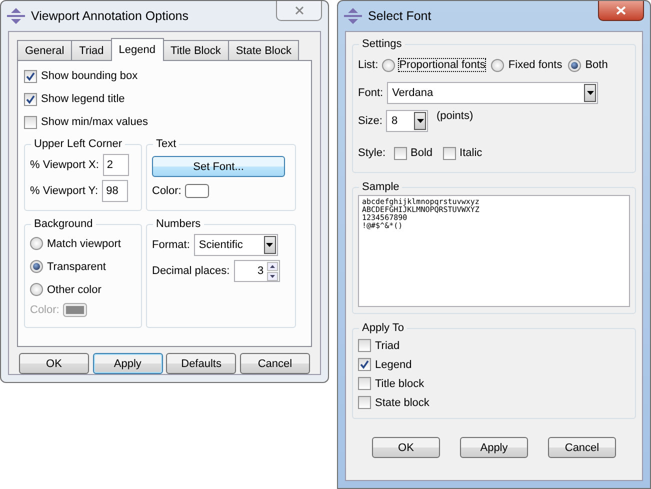  I want to click on tab: Title Block, so click(195, 50).